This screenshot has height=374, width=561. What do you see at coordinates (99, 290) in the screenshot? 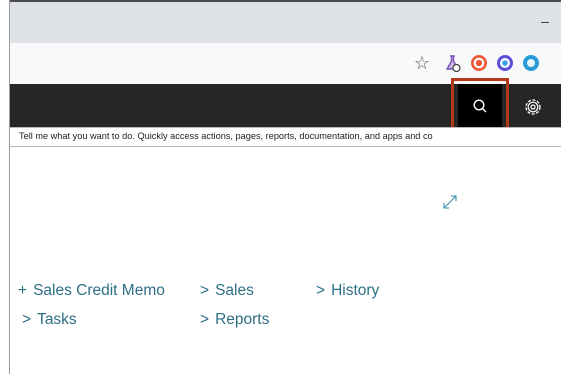
I see `action-label: Sales Credit Memo` at bounding box center [99, 290].